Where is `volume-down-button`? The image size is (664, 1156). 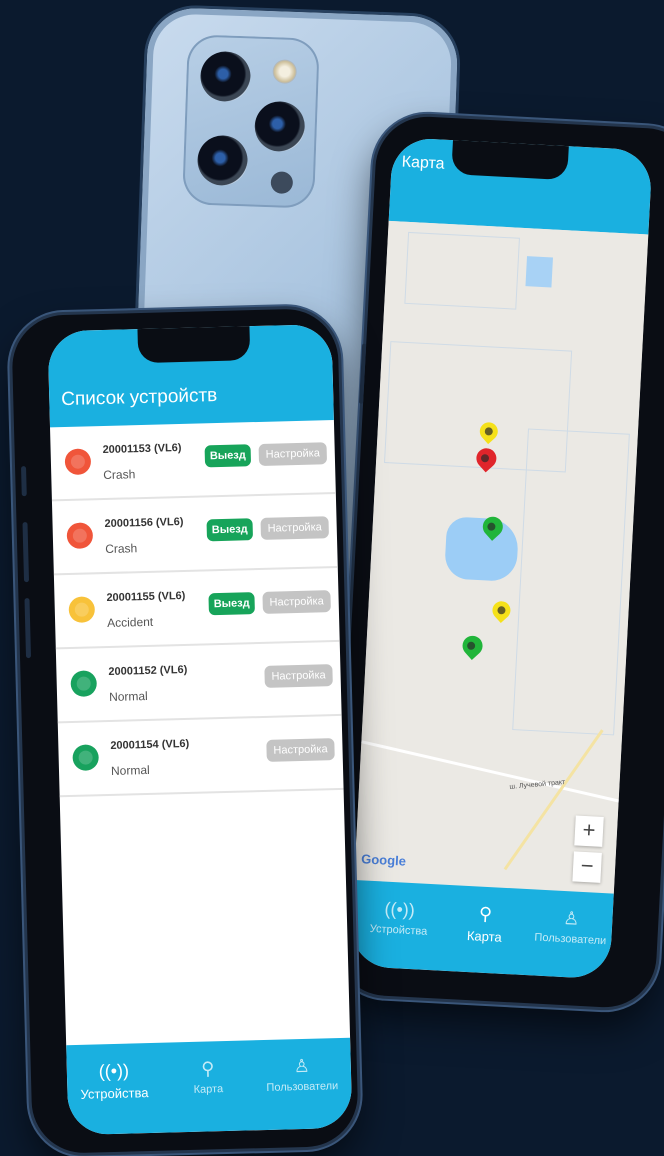
volume-down-button is located at coordinates (28, 628).